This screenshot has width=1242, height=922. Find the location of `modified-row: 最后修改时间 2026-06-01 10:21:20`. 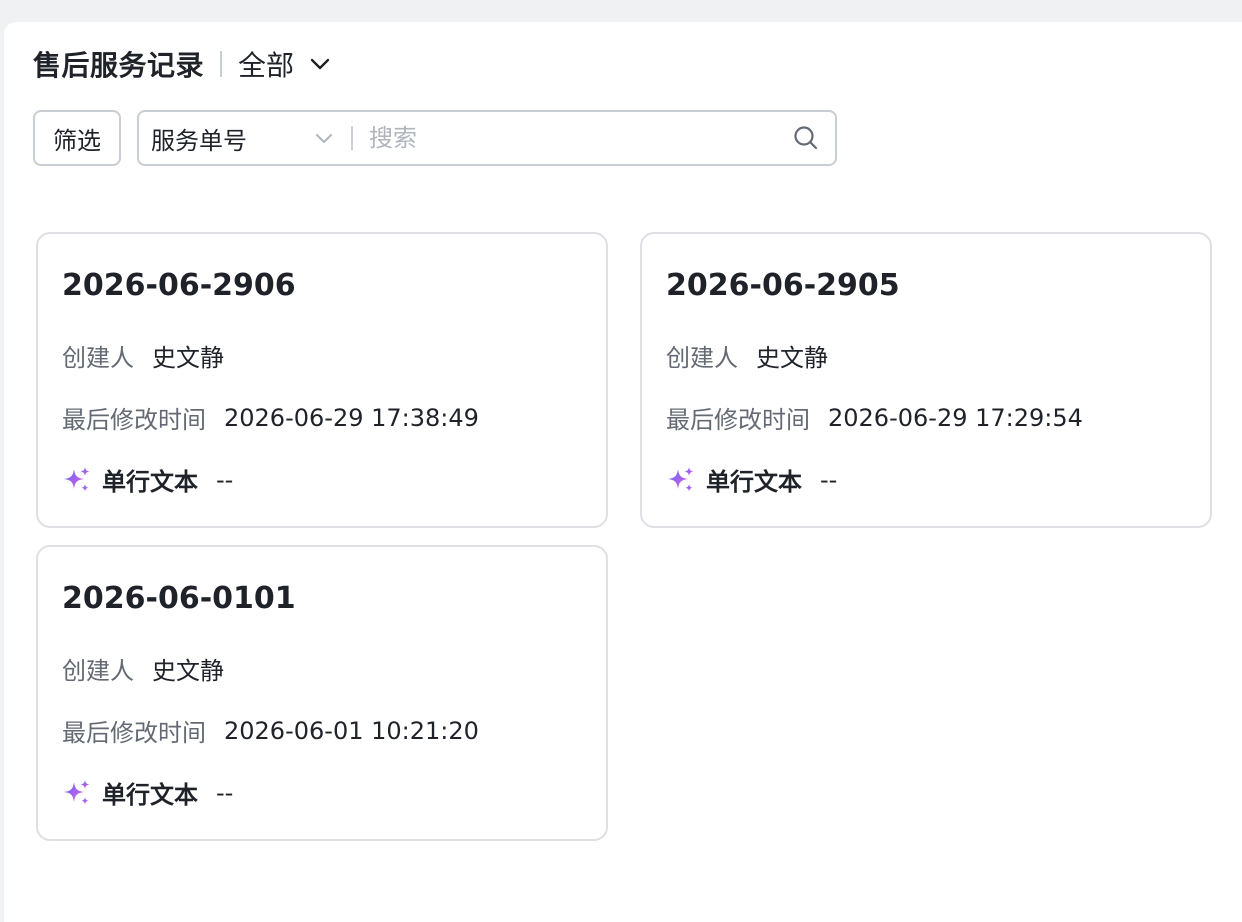

modified-row: 最后修改时间 2026-06-01 10:21:20 is located at coordinates (270, 730).